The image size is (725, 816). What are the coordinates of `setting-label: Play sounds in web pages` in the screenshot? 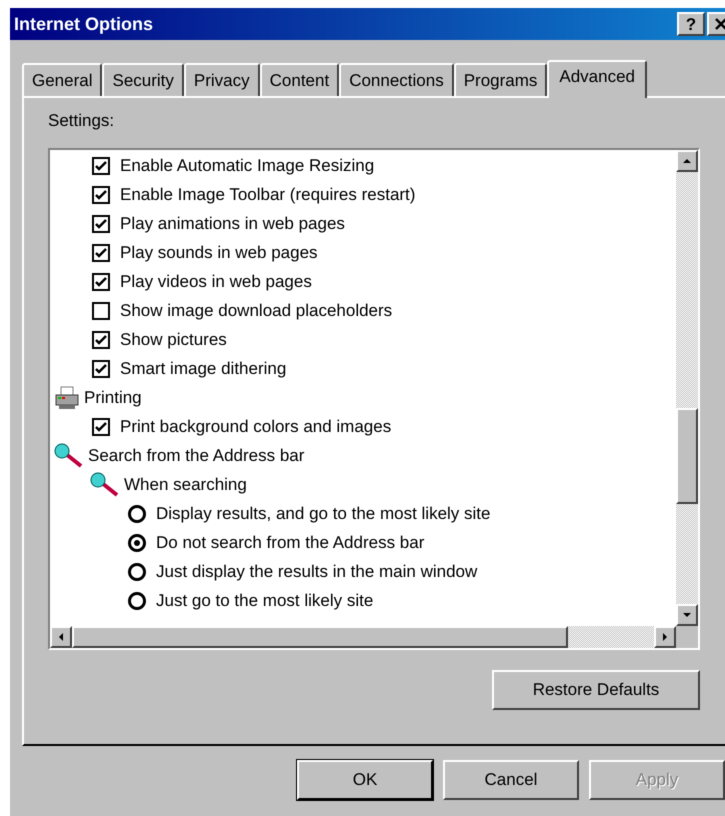 It's located at (219, 253).